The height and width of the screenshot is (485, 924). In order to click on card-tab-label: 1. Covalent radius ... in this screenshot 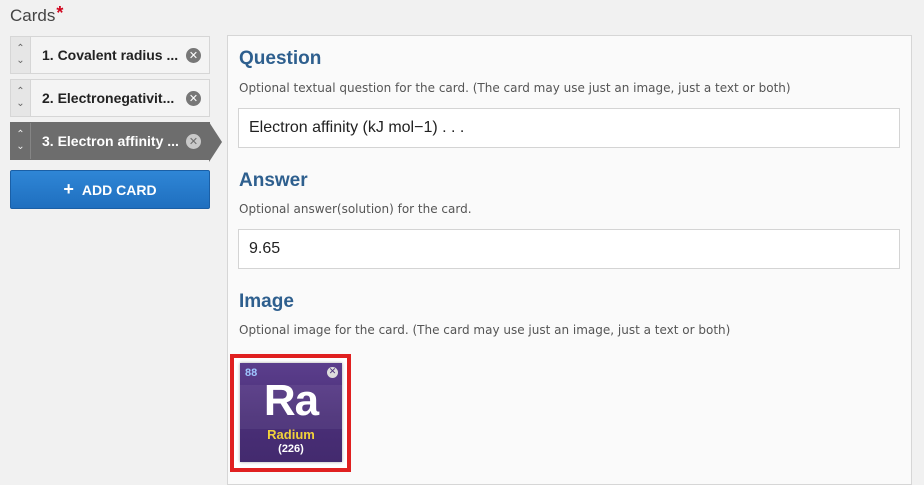, I will do `click(110, 55)`.